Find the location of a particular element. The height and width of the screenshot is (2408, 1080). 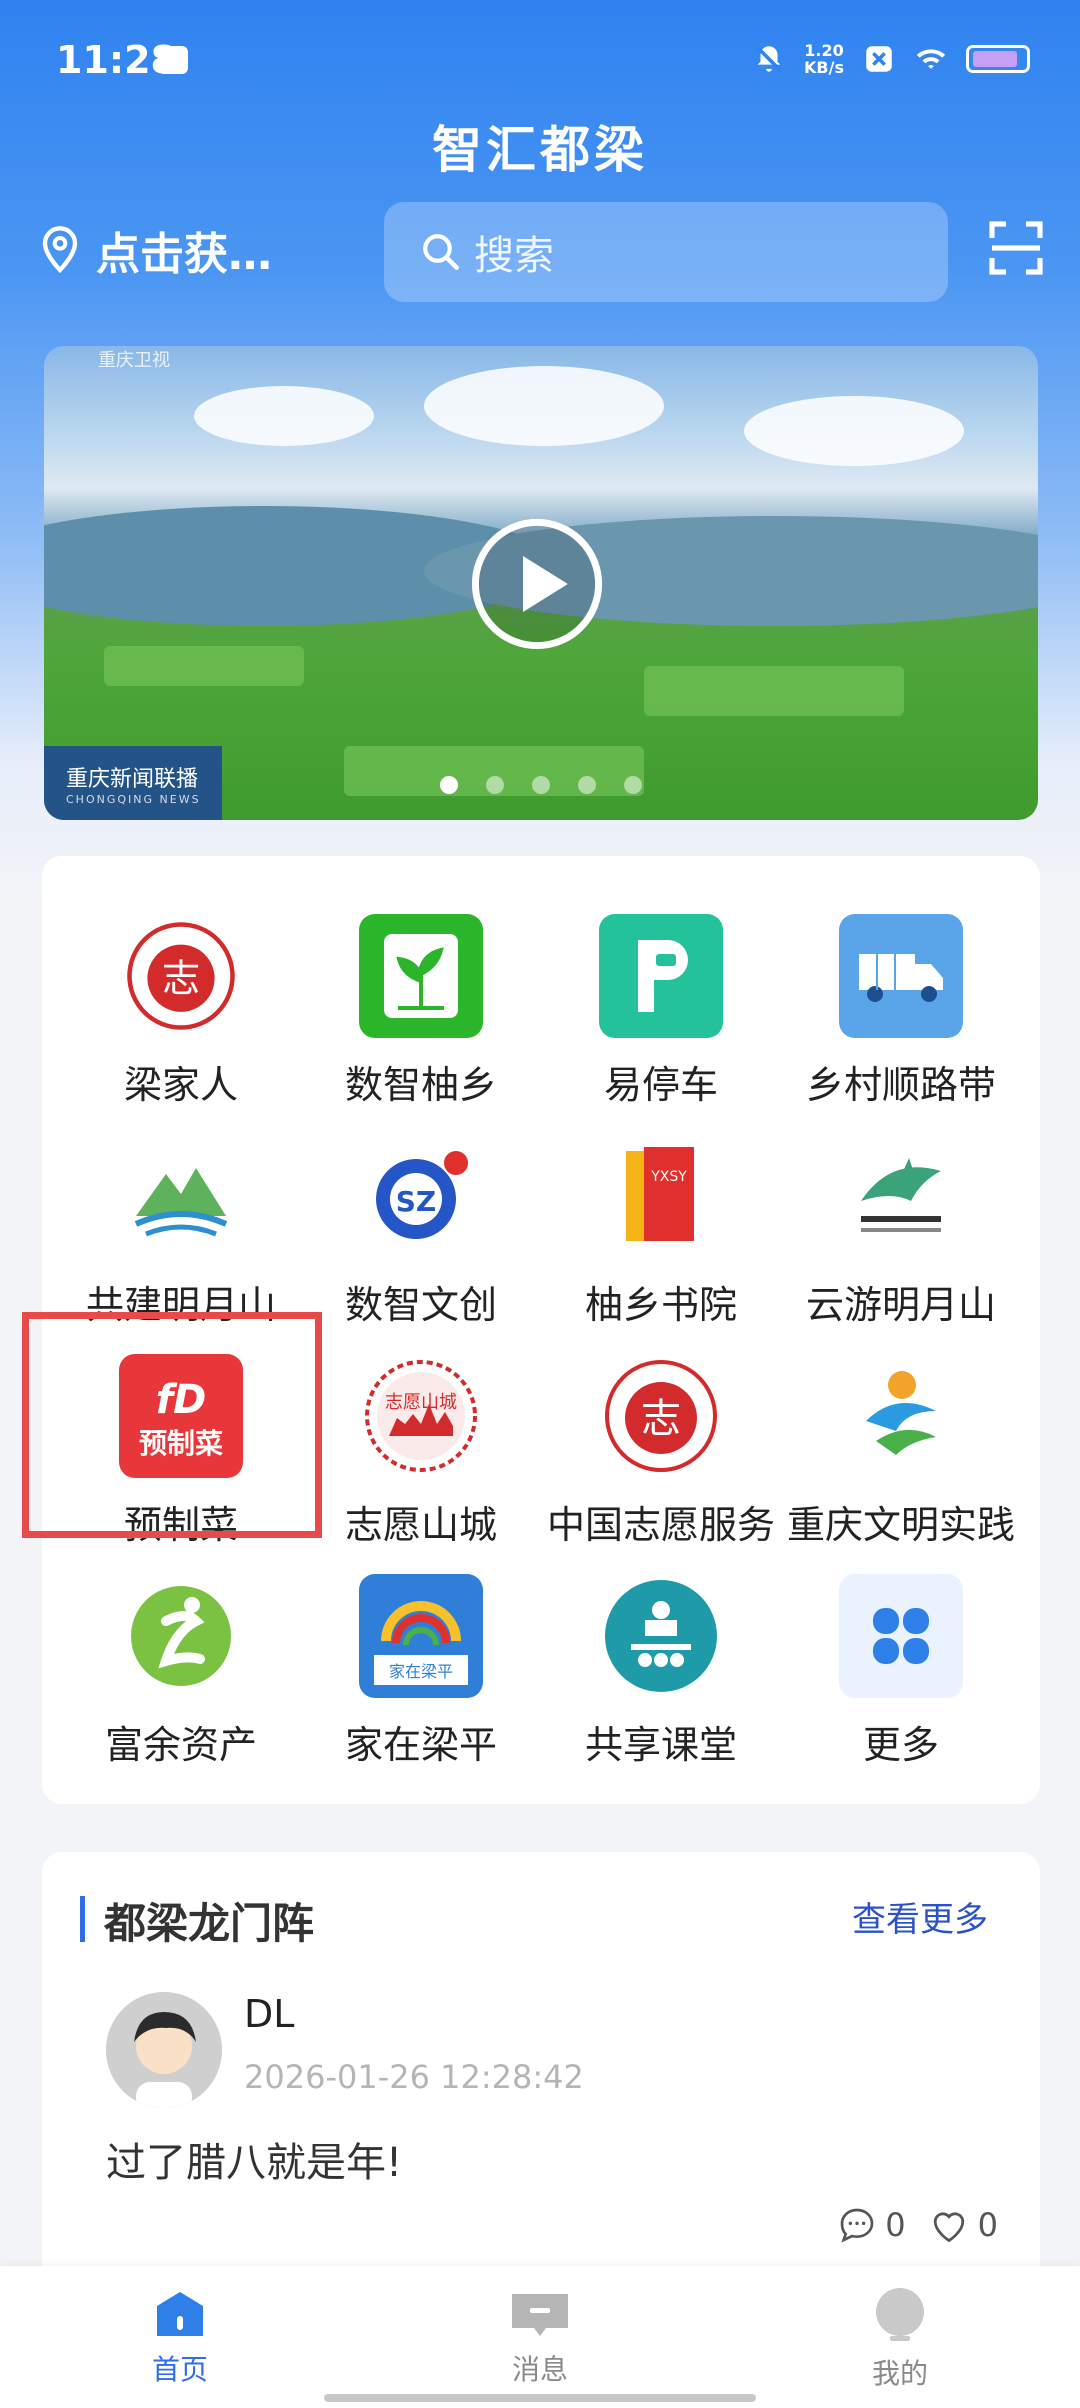

search-placeholder: 搜索 is located at coordinates (514, 256).